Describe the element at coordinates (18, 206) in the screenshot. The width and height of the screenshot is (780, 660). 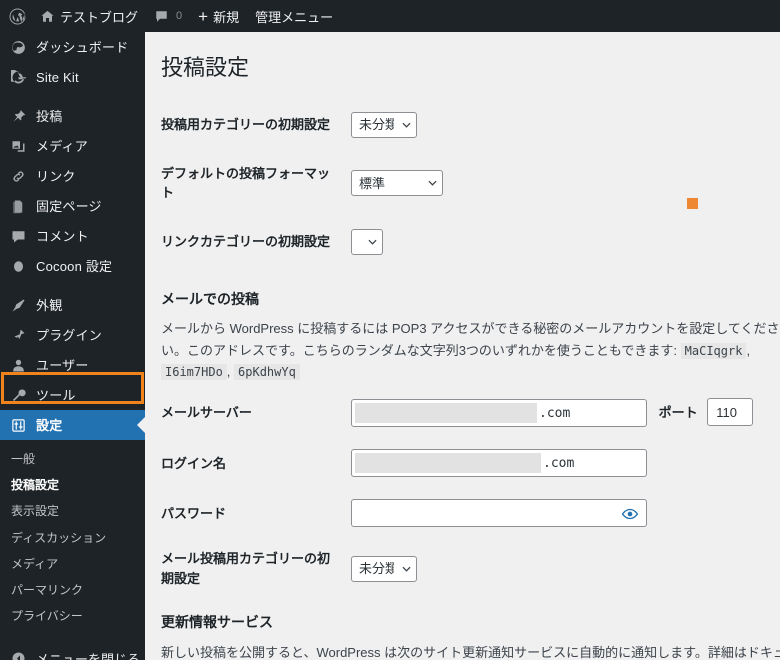
I see `page-icon` at that location.